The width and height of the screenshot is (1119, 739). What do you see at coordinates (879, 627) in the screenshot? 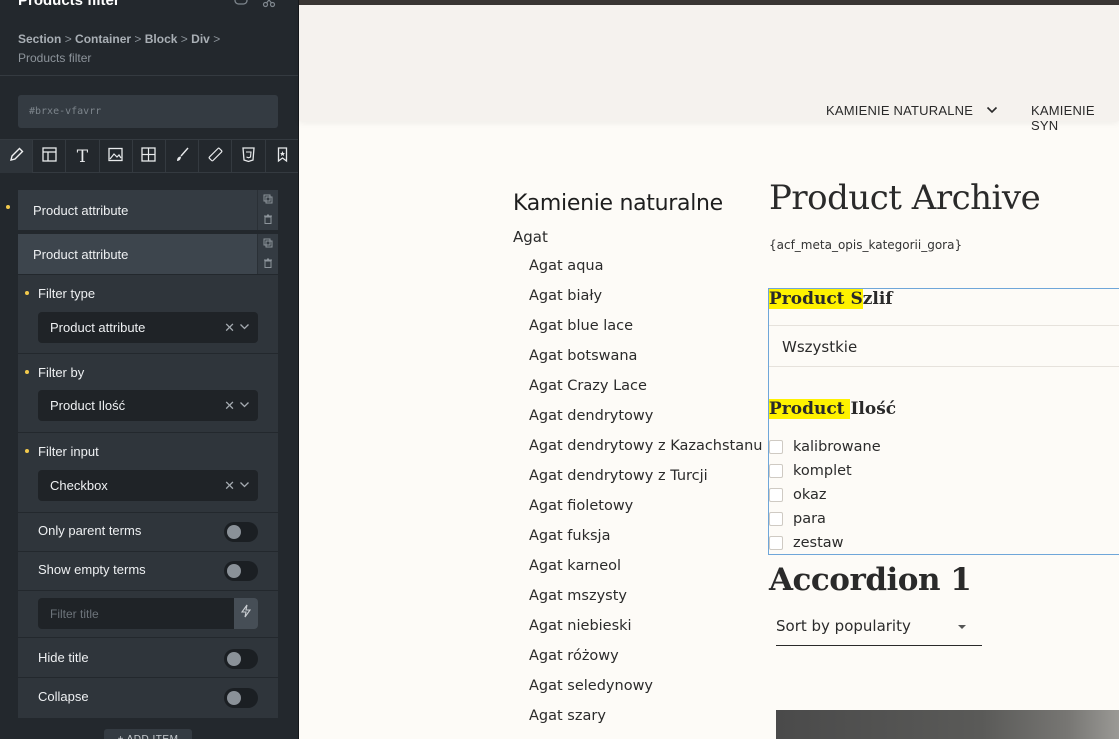
I see `sort-select: Sort by popularity` at bounding box center [879, 627].